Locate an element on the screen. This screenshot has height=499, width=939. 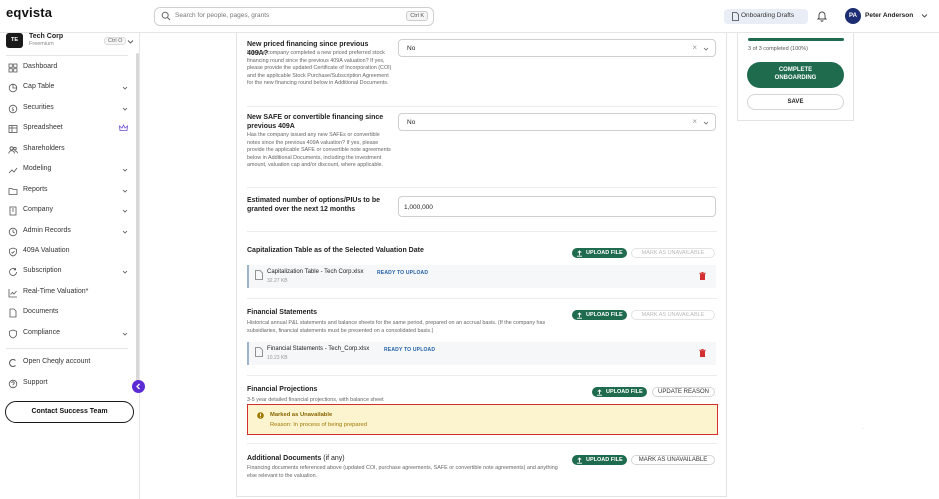
modeling-icon is located at coordinates (13, 170).